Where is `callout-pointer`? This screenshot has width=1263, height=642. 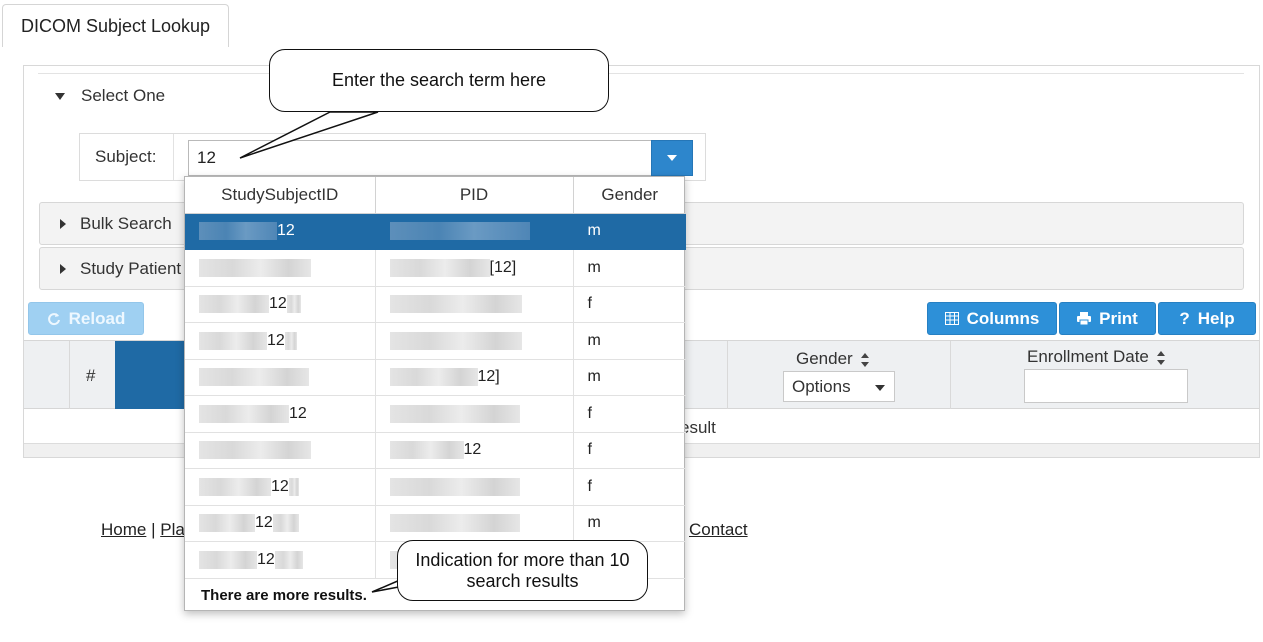
callout-pointer is located at coordinates (309, 135).